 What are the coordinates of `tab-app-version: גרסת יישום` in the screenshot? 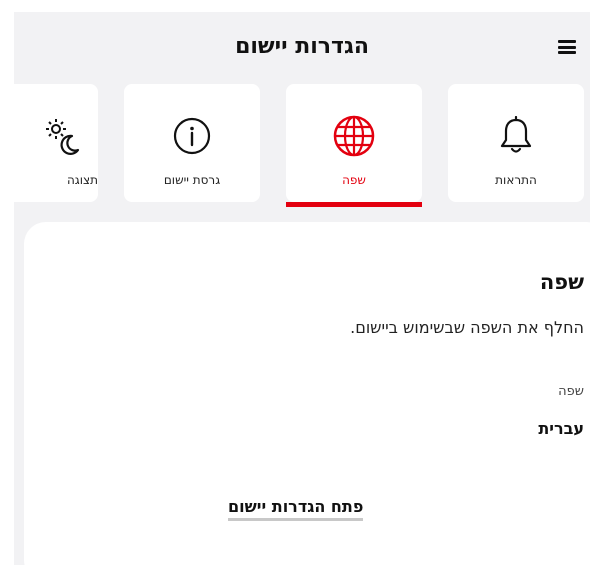 It's located at (192, 143).